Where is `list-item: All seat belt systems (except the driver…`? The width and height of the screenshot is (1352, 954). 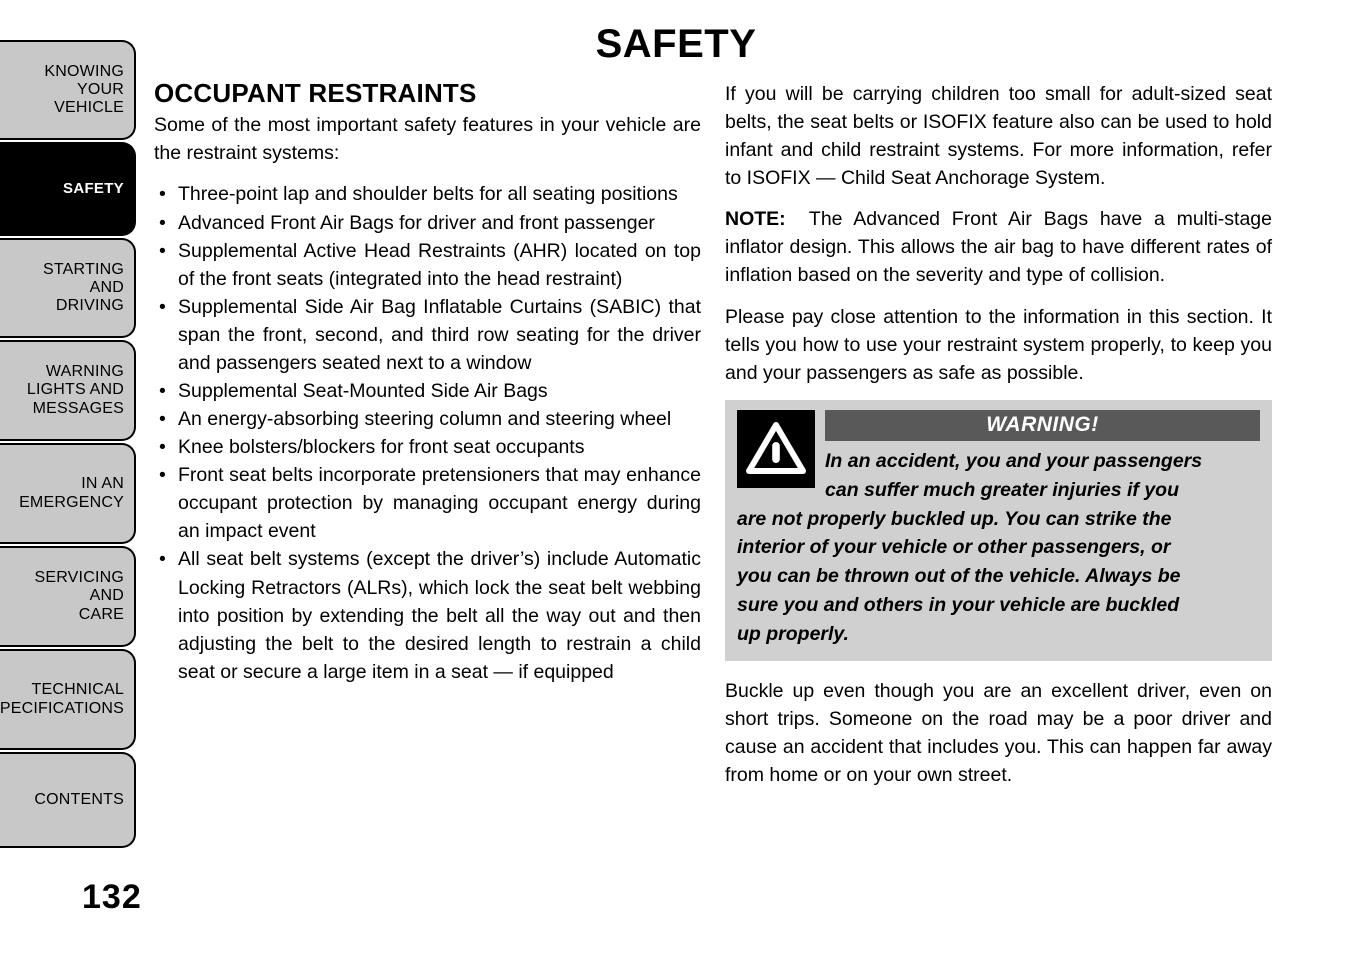 list-item: All seat belt systems (except the driver… is located at coordinates (427, 615).